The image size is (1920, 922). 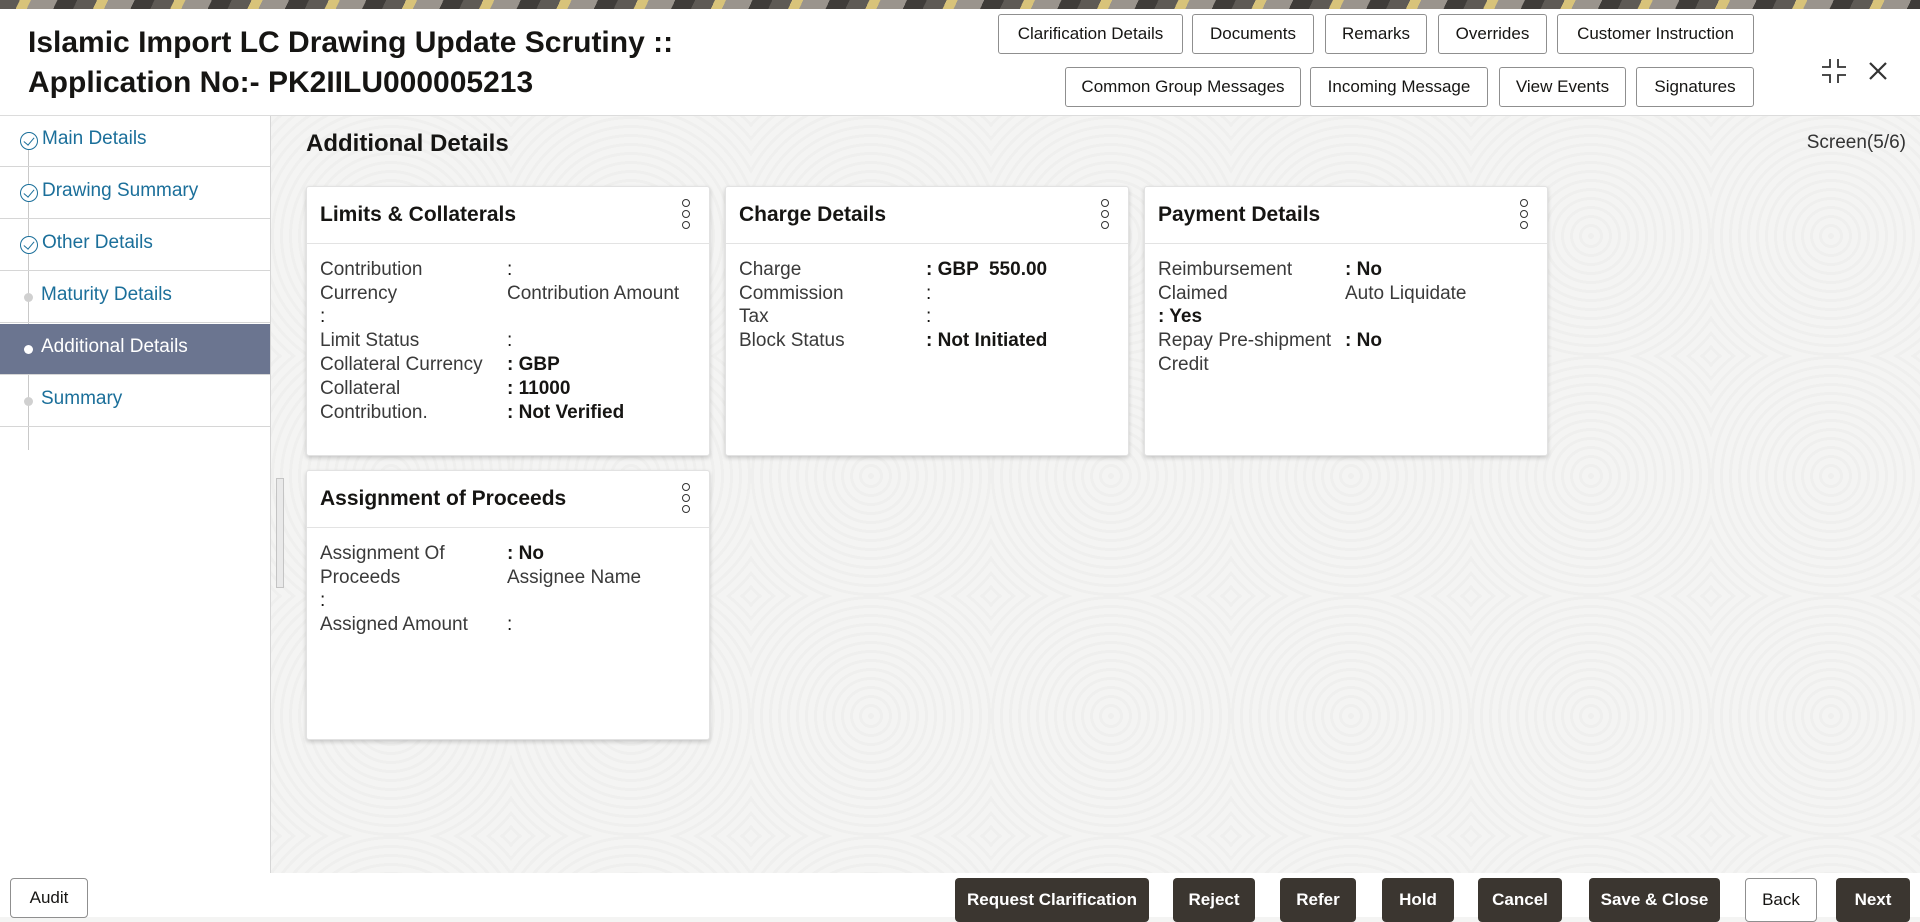 What do you see at coordinates (1695, 87) in the screenshot?
I see `signatures-button: Signatures` at bounding box center [1695, 87].